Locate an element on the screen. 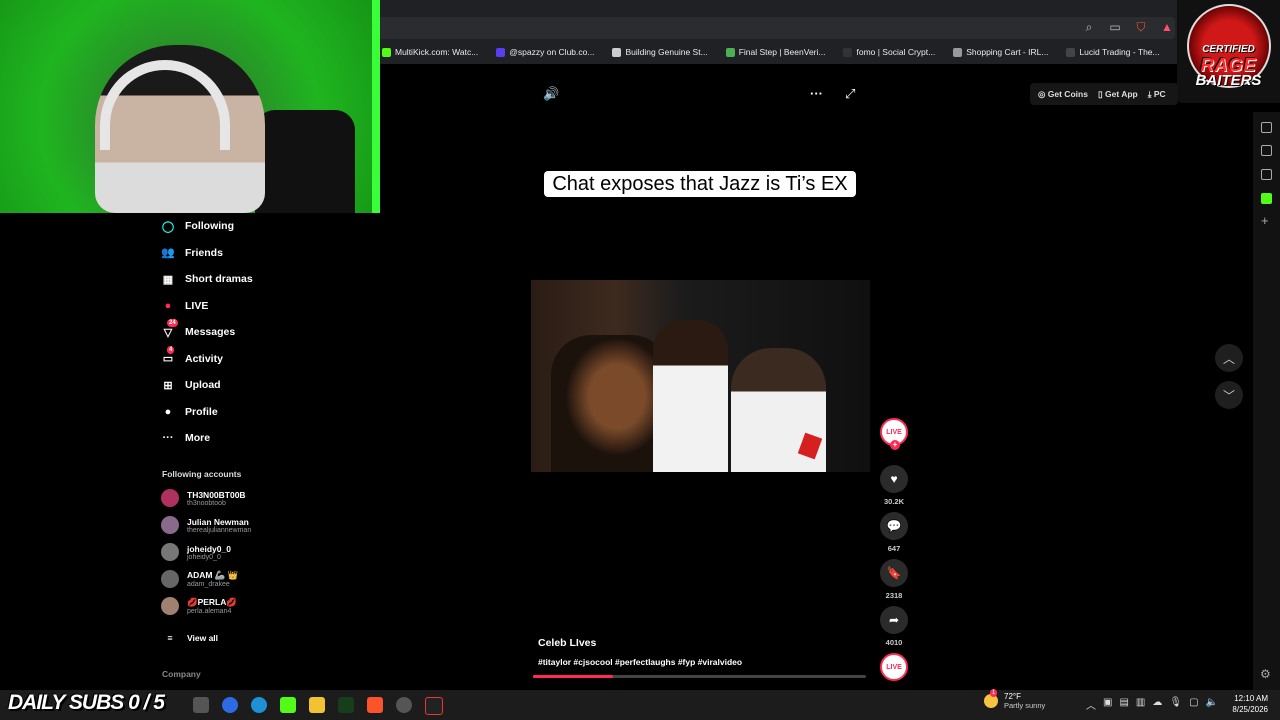 The image size is (1280, 720). share-icon: ➦ is located at coordinates (894, 620).